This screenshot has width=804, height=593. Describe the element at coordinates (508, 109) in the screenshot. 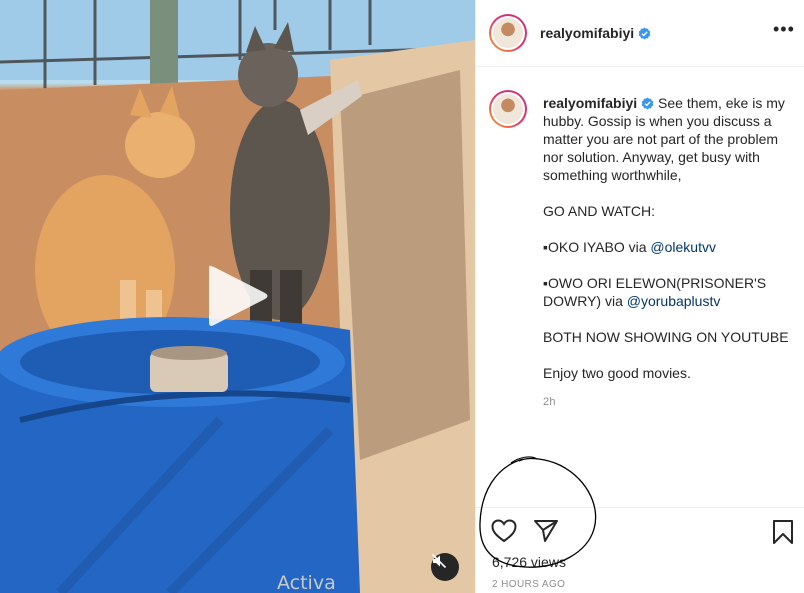

I see `caption-avatar` at that location.